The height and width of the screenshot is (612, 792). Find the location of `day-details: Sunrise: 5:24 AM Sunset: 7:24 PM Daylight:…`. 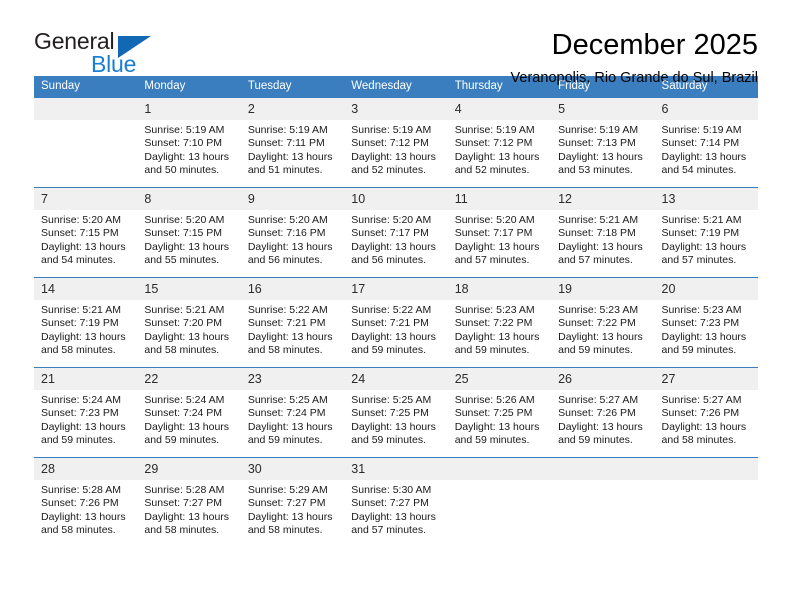

day-details: Sunrise: 5:24 AM Sunset: 7:24 PM Daylight:… is located at coordinates (188, 419).